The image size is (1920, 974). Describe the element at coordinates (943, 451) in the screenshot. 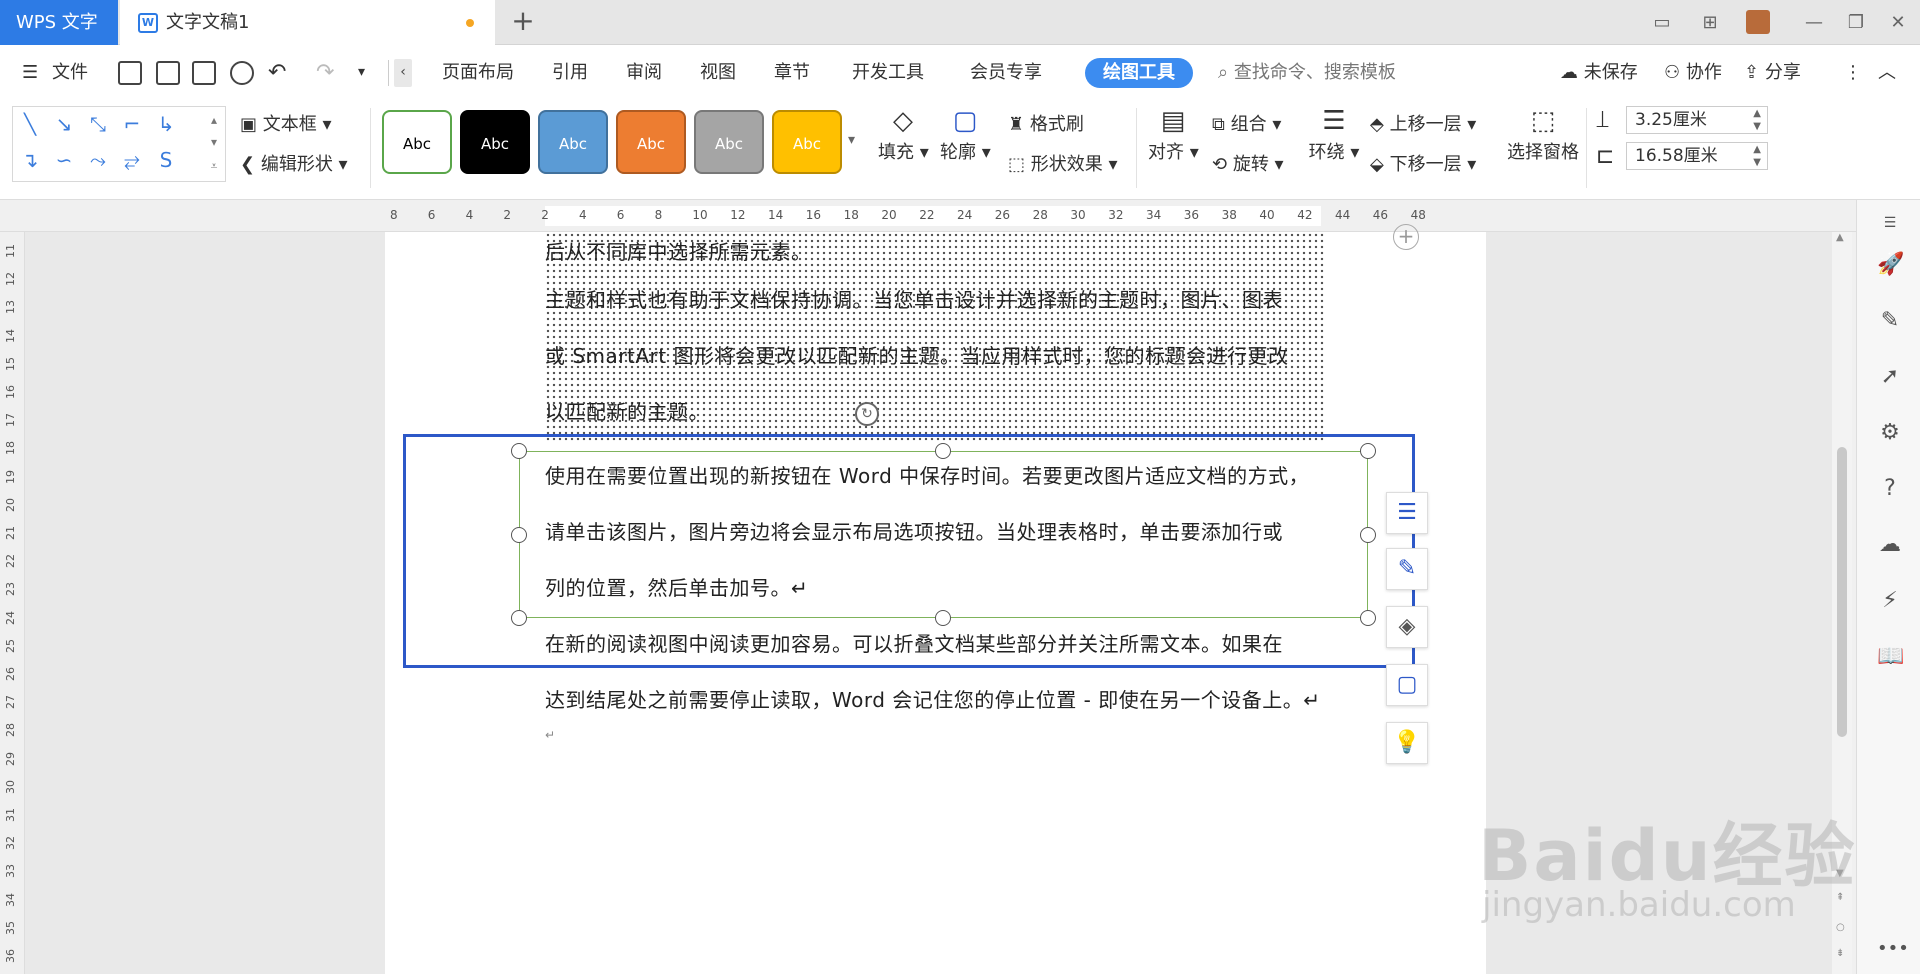

I see `resize-handle-top` at that location.